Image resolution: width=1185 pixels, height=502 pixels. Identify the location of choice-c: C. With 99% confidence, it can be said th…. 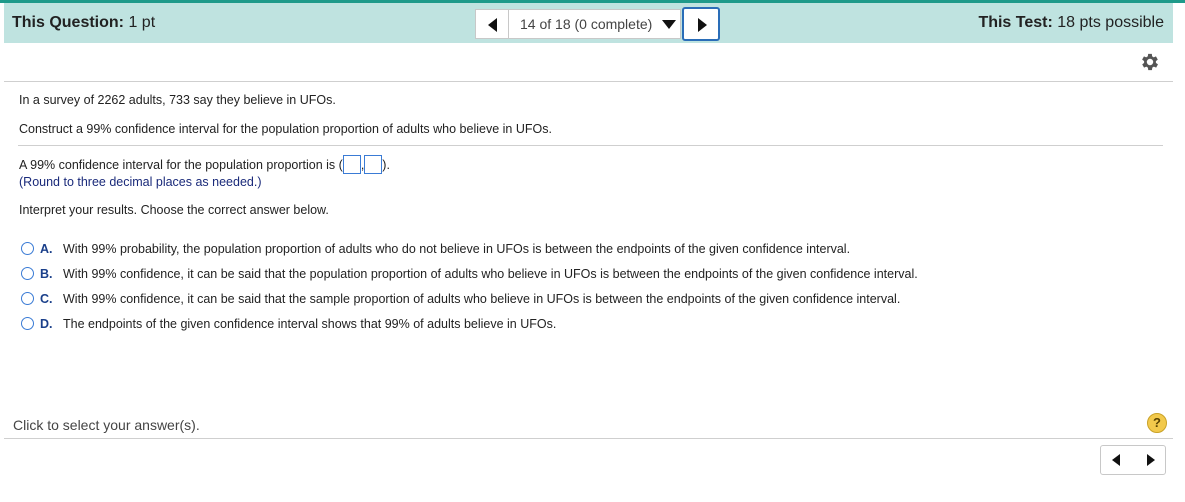
(460, 299).